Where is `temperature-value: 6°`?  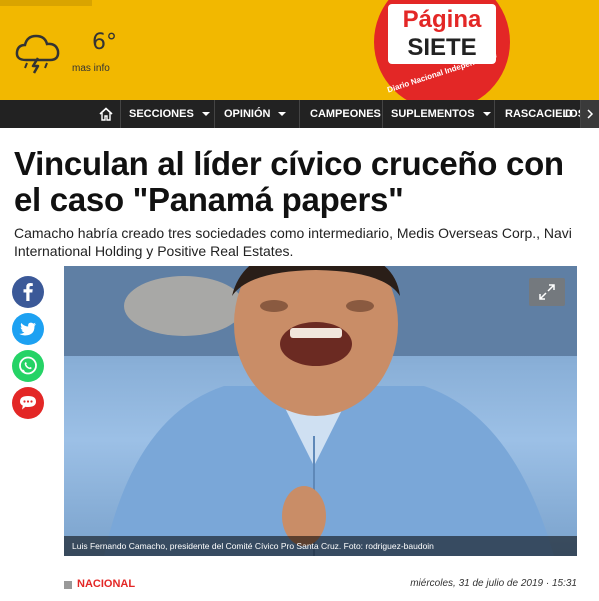
temperature-value: 6° is located at coordinates (104, 42).